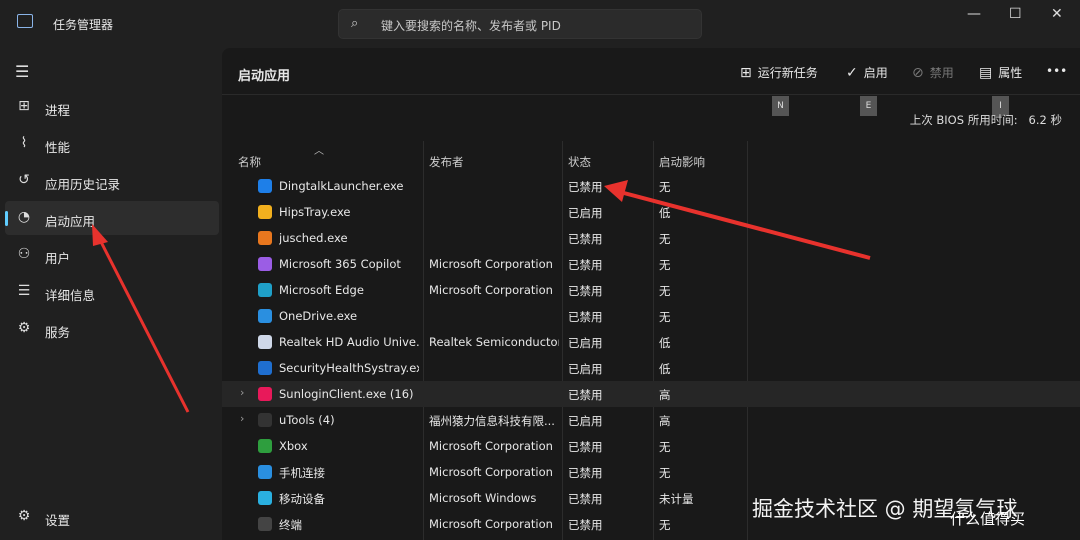 This screenshot has width=1080, height=540. Describe the element at coordinates (112, 517) in the screenshot. I see `sidebar-item-settings: ⚙ 设置` at that location.